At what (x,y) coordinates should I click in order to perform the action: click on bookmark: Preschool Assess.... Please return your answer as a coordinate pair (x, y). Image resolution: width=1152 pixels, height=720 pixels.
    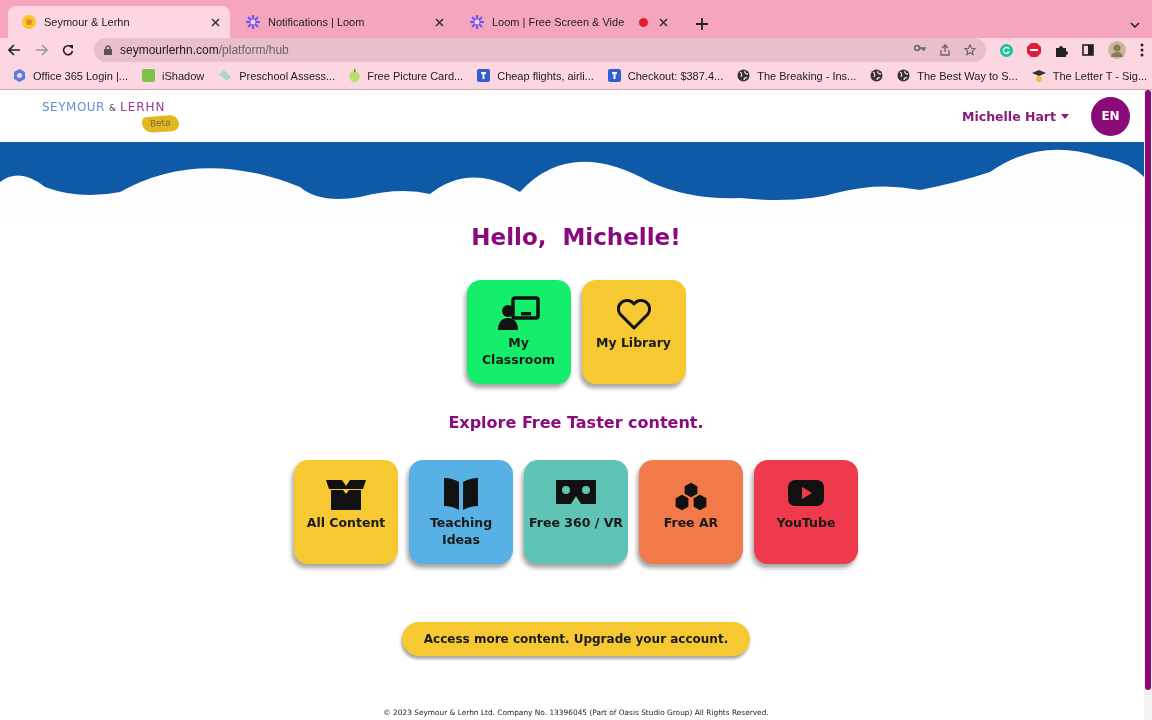
    Looking at the image, I should click on (277, 75).